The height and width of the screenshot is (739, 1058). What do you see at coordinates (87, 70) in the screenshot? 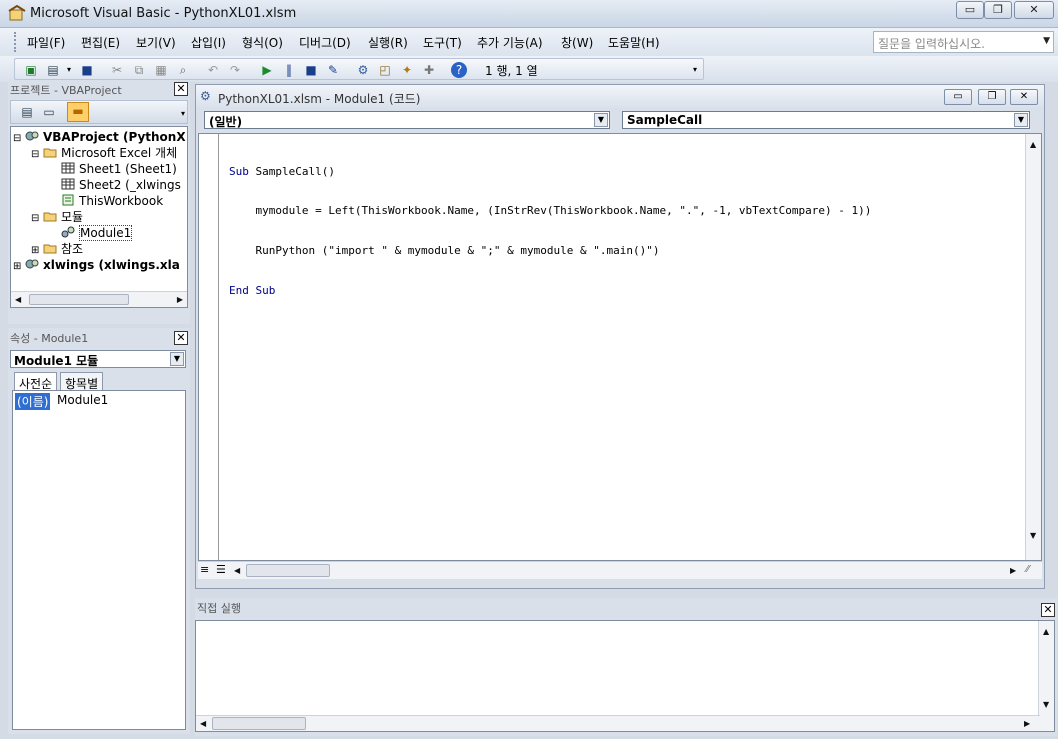
I see `save-icon: ■` at bounding box center [87, 70].